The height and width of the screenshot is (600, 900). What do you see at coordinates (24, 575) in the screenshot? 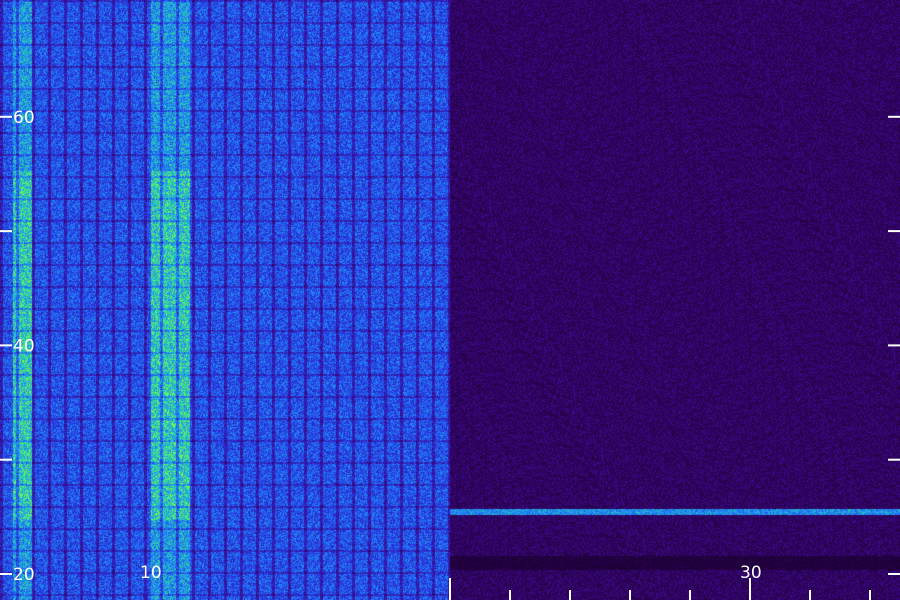
I see `y-tick-label: 20` at bounding box center [24, 575].